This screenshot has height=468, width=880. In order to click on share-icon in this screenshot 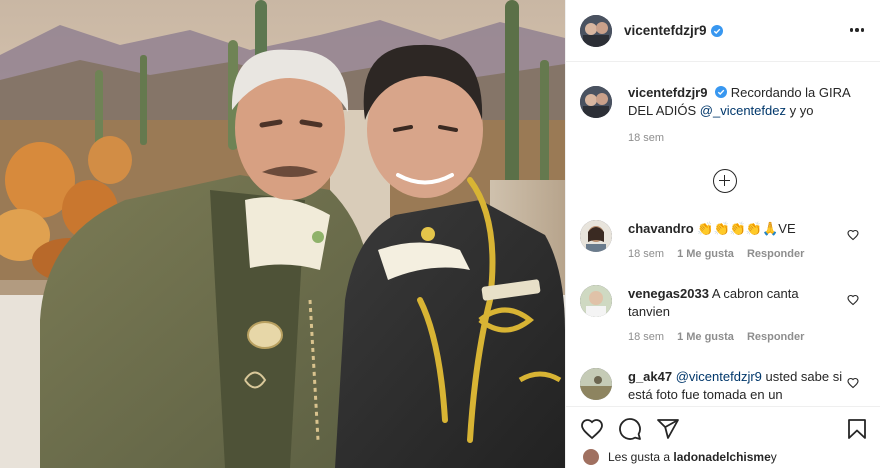, I will do `click(668, 429)`.